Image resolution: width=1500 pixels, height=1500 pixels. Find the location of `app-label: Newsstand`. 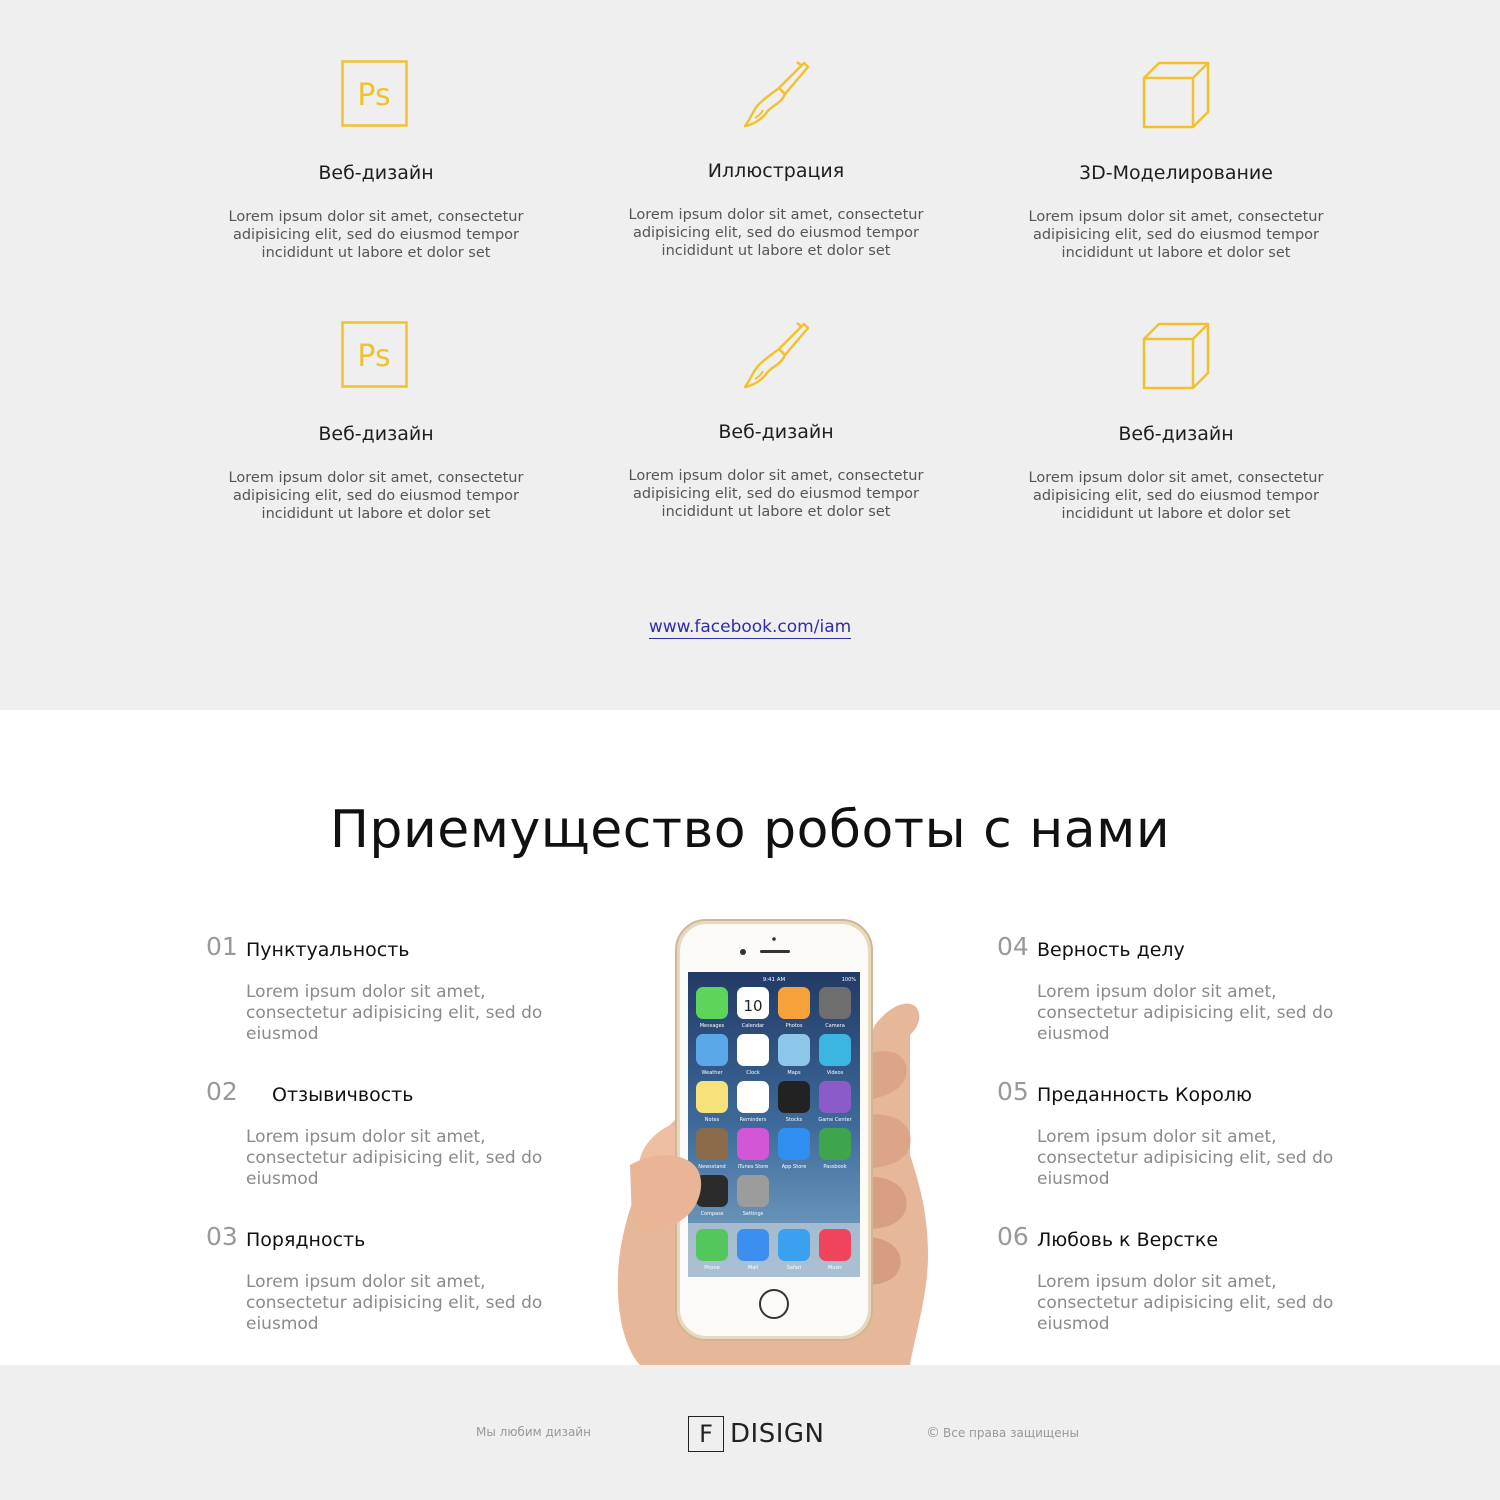

app-label: Newsstand is located at coordinates (711, 1167).